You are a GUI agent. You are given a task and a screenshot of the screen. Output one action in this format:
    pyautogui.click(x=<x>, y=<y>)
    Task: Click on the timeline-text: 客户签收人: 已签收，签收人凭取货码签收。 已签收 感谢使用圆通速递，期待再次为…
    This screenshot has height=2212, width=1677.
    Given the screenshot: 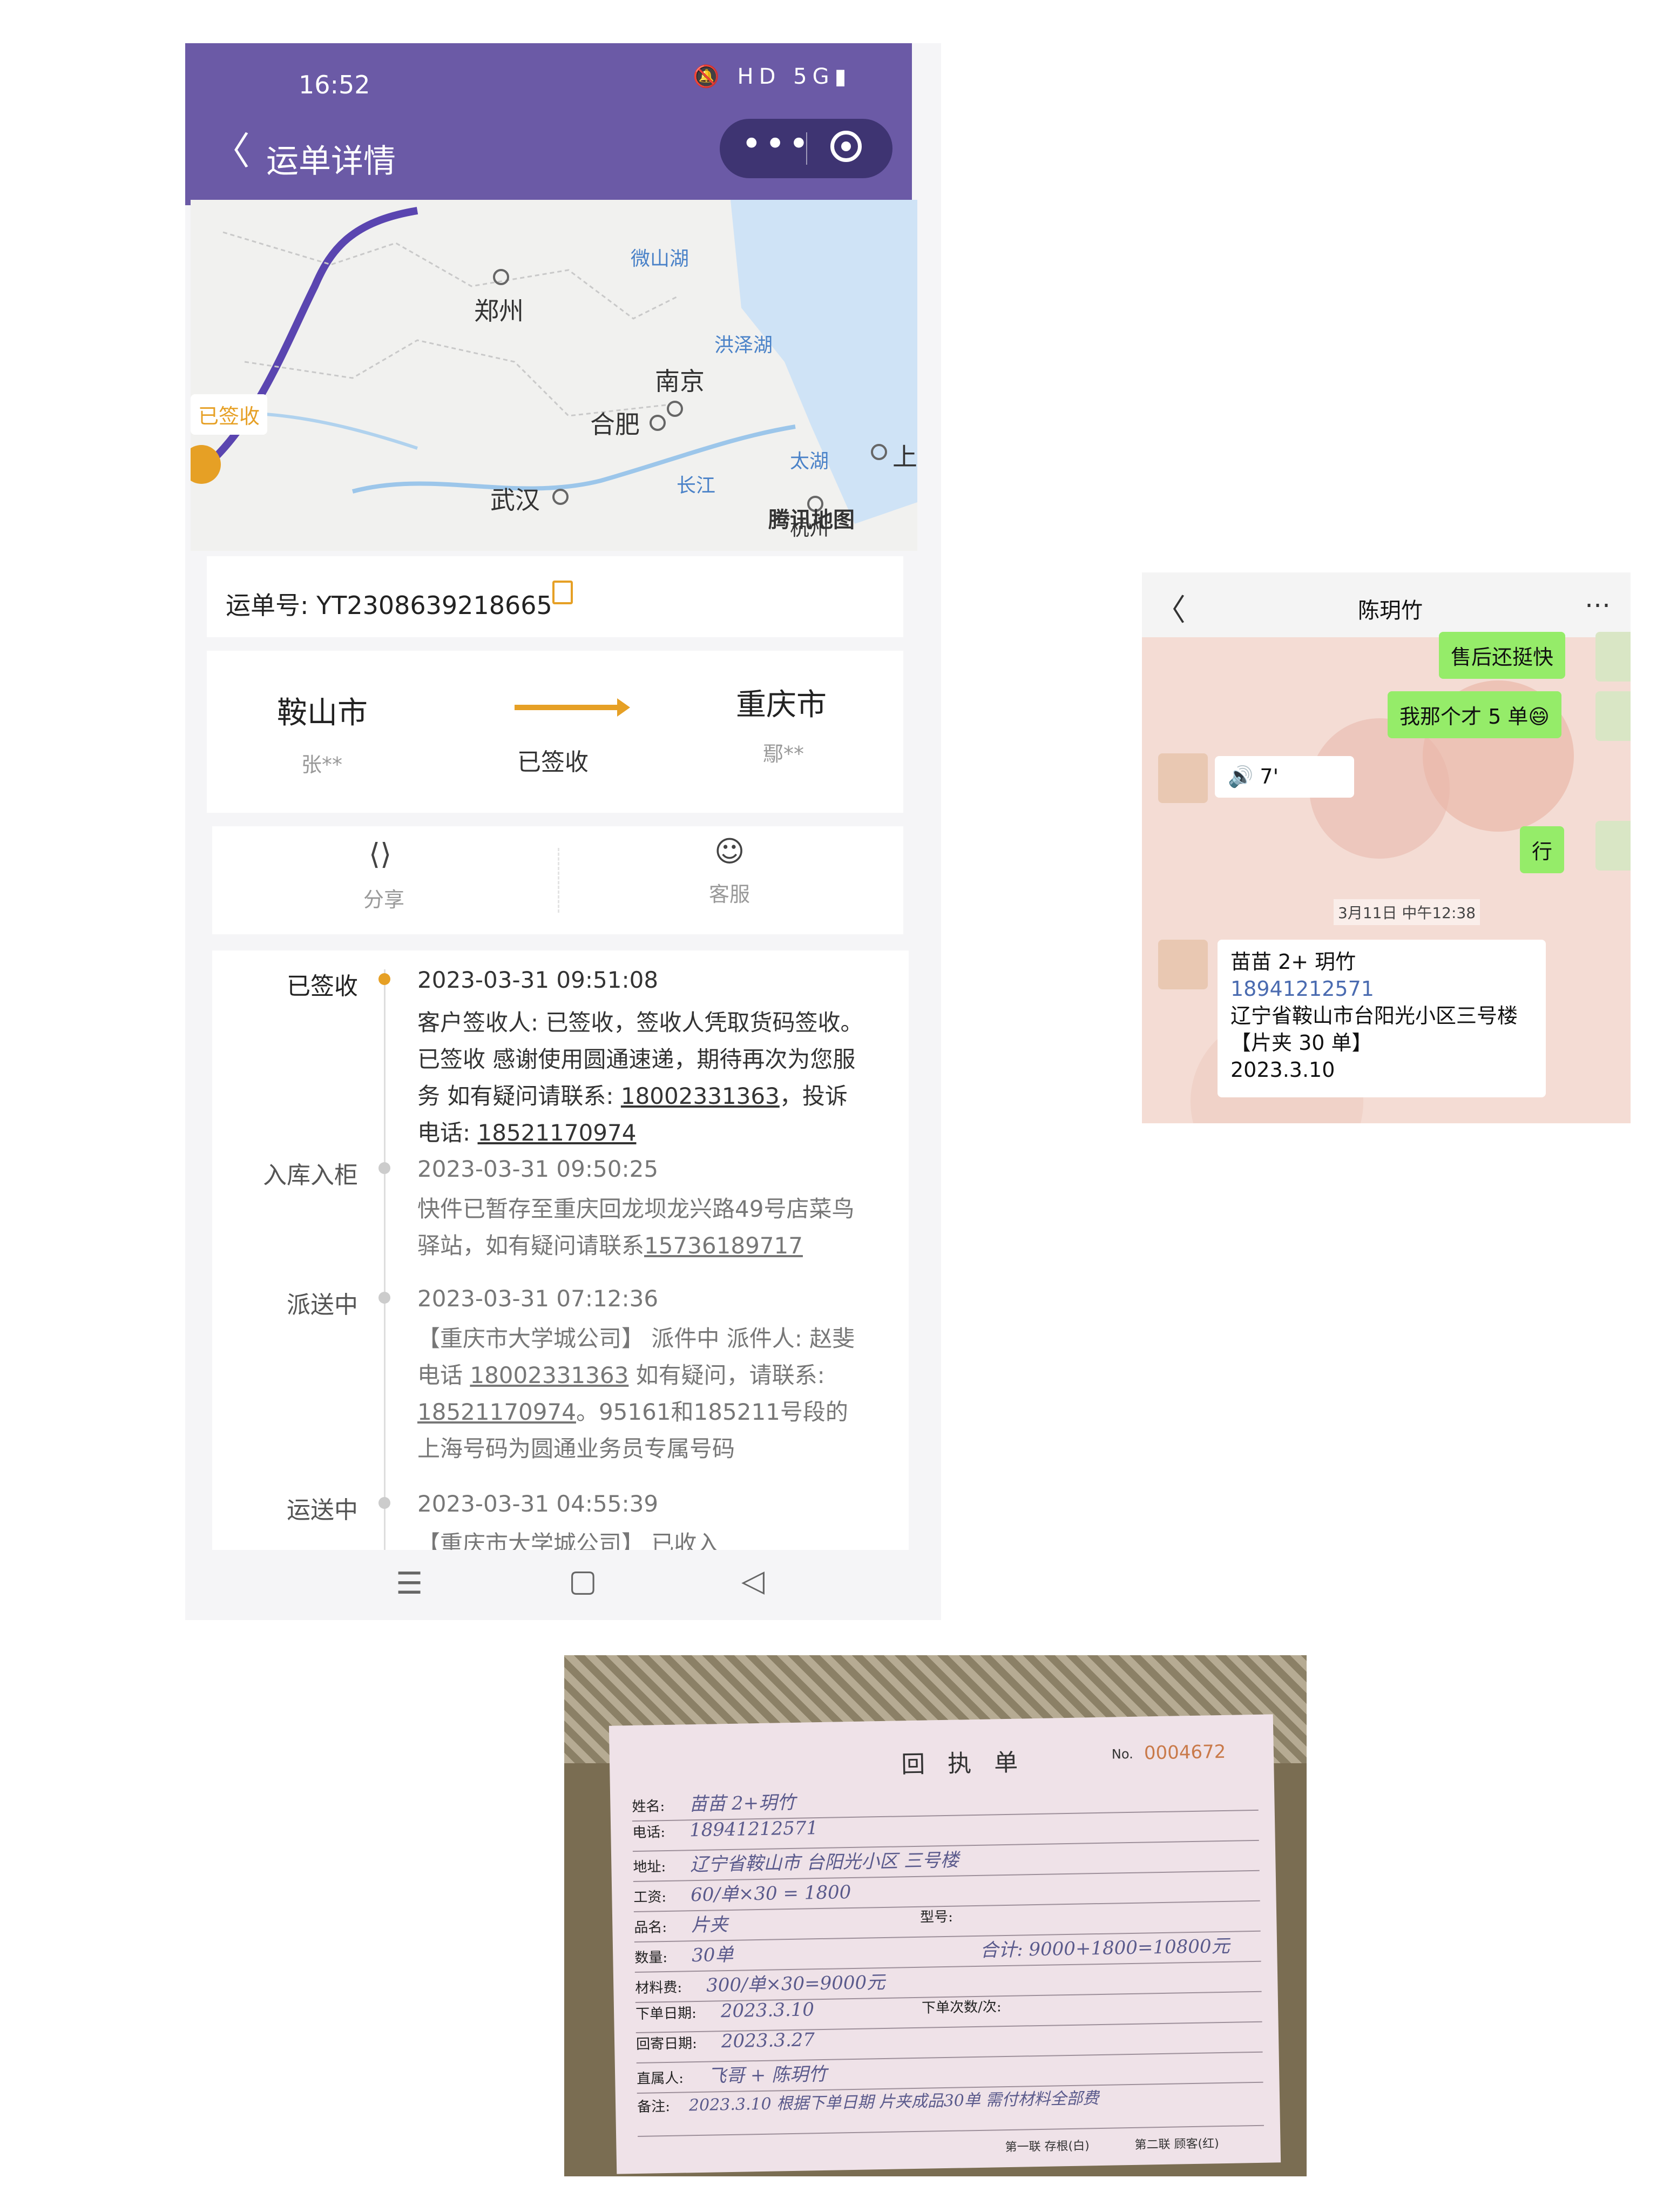 What is the action you would take?
    pyautogui.click(x=641, y=1077)
    